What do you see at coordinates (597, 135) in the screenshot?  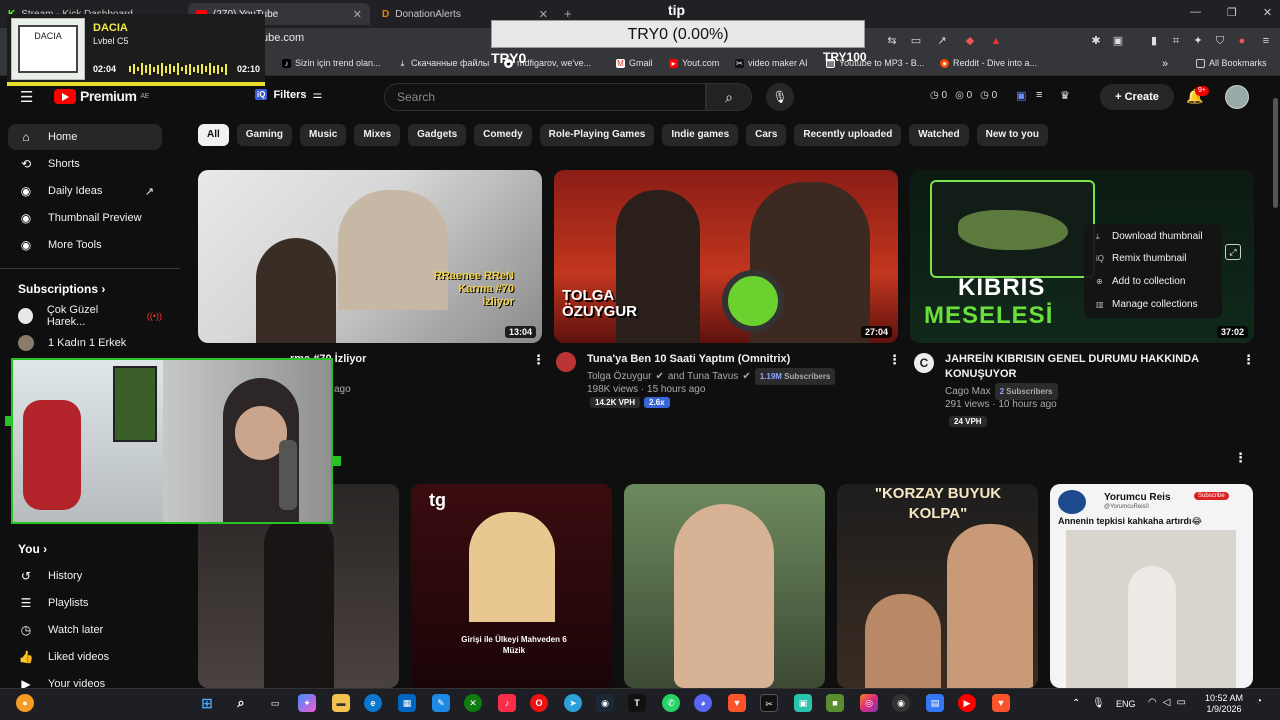 I see `chip-role-playing-games: Role-Playing Games` at bounding box center [597, 135].